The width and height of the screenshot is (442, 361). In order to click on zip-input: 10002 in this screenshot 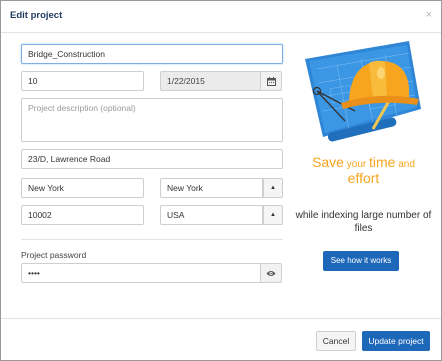, I will do `click(82, 215)`.